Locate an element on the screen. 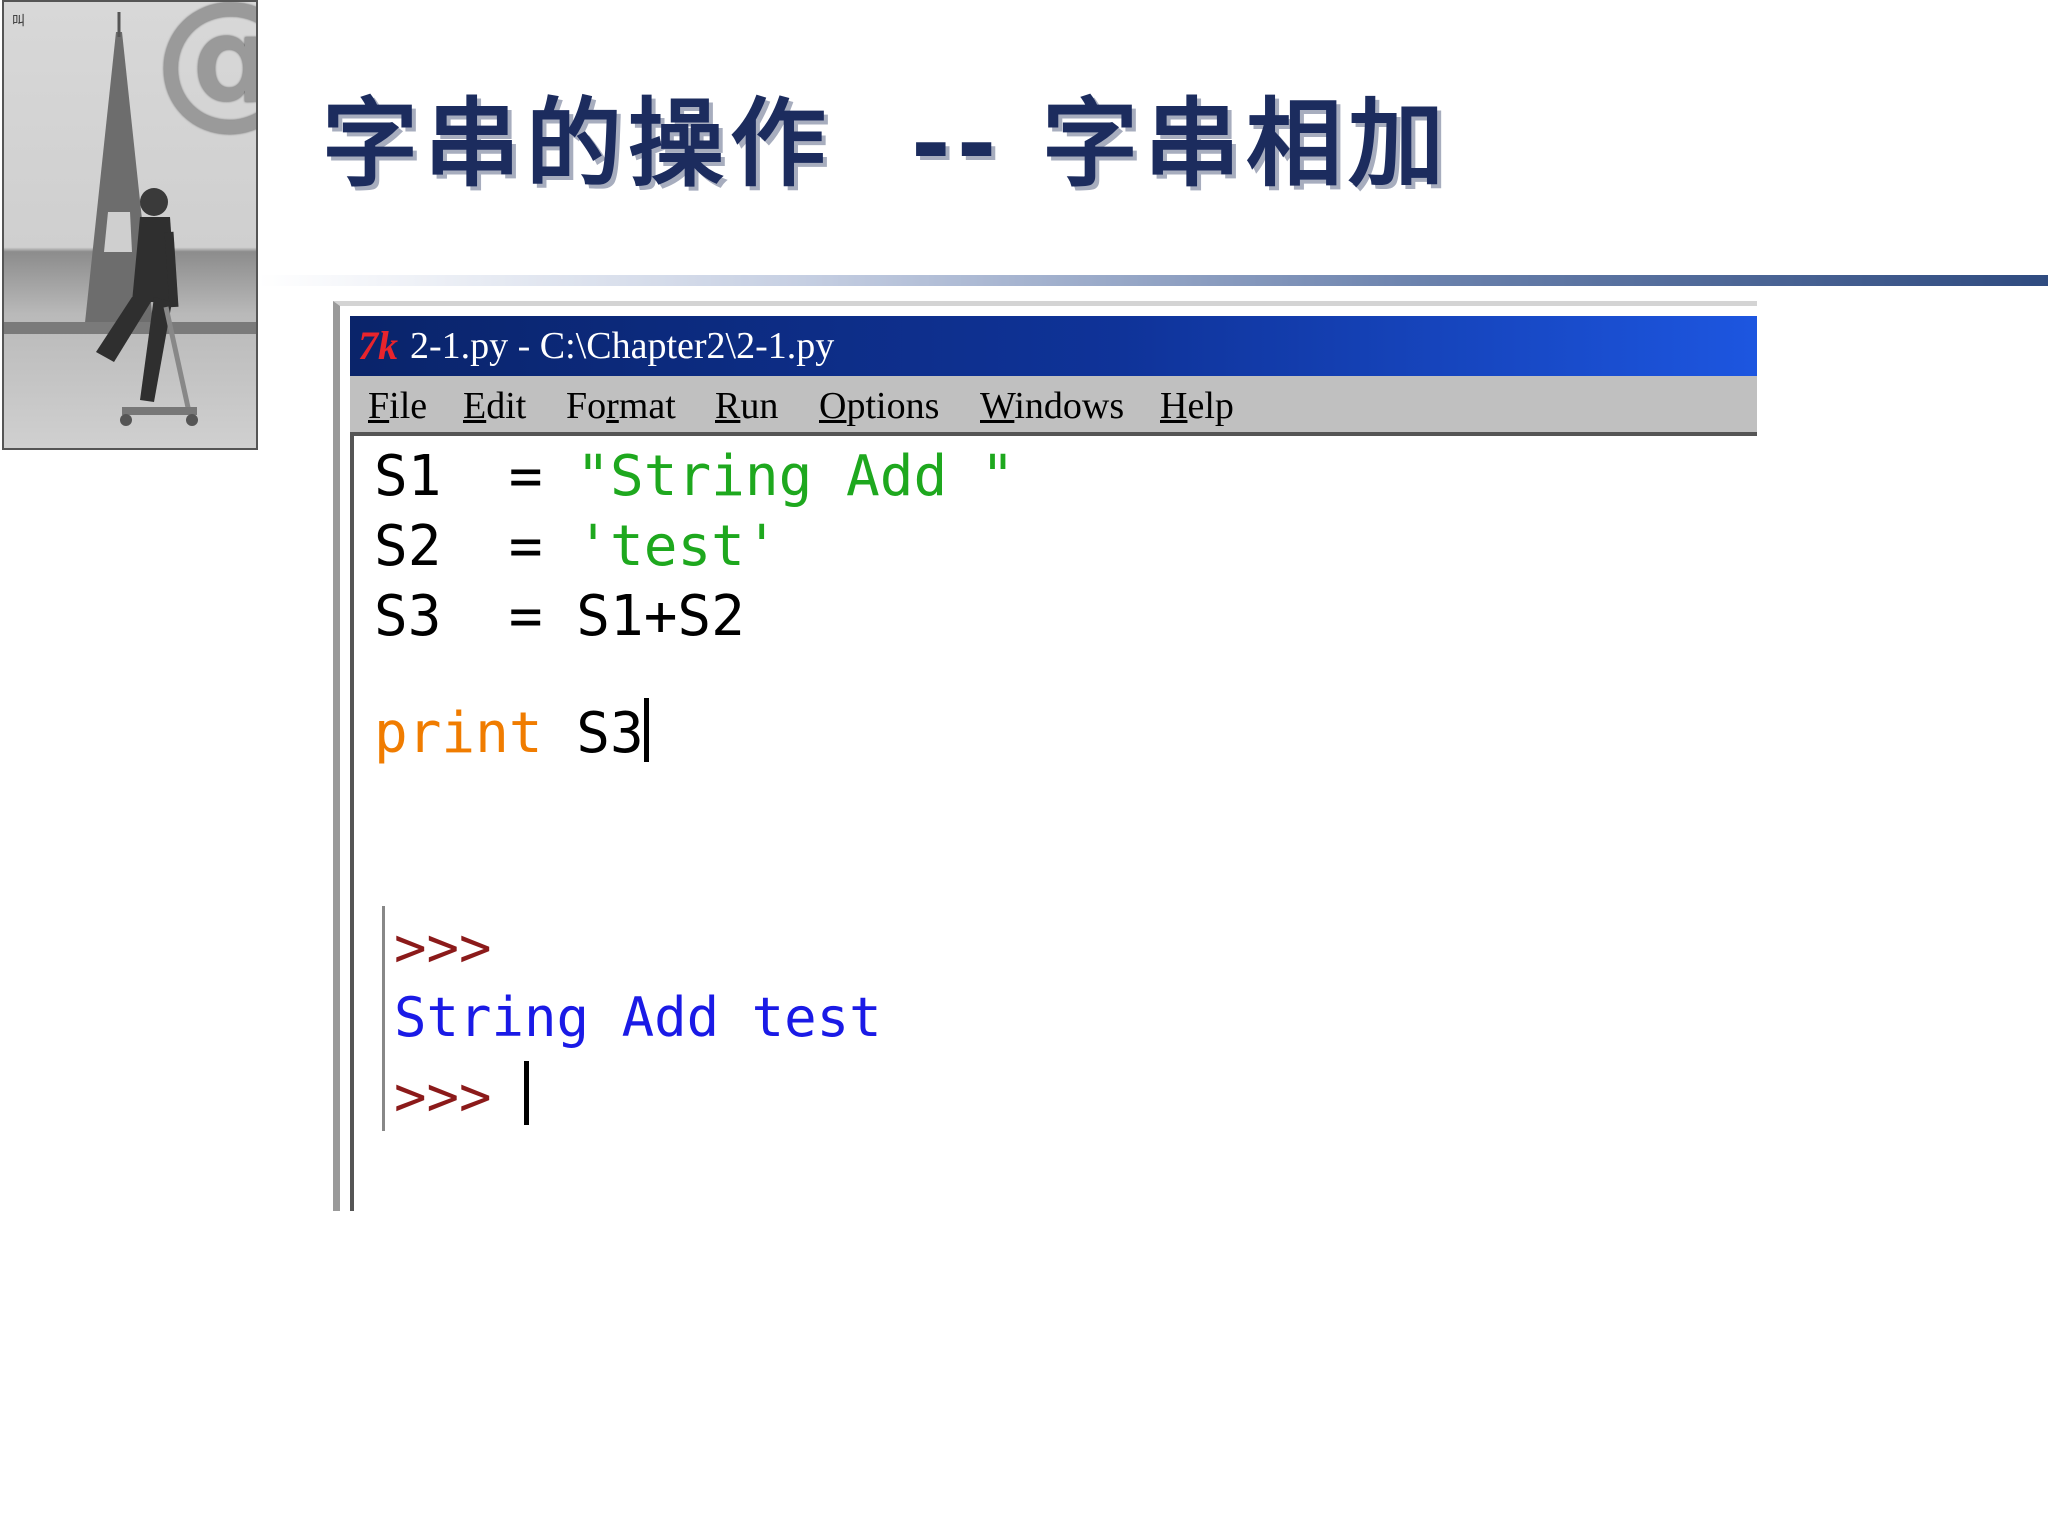 The image size is (2048, 1536). code-line-1: S1 = "String Add " is located at coordinates (694, 476).